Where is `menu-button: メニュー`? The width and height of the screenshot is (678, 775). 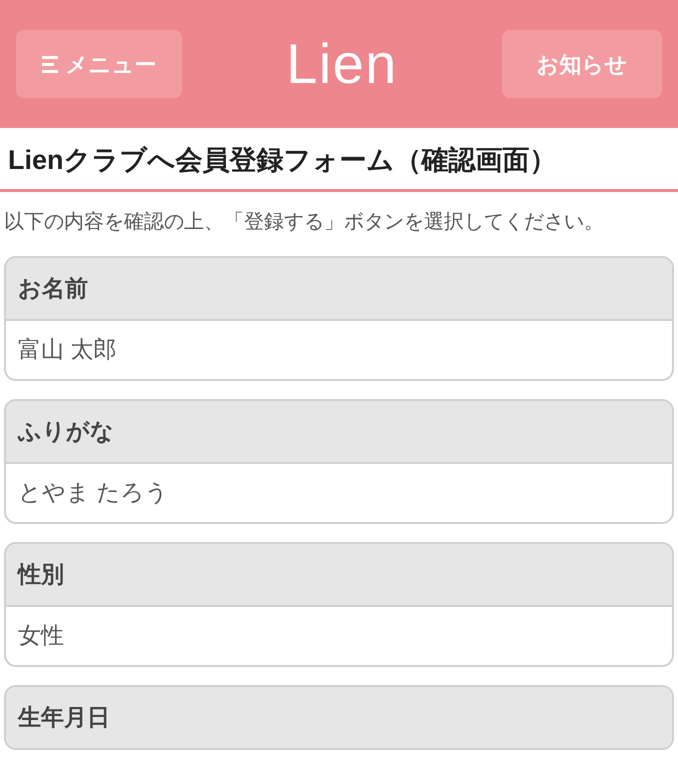 menu-button: メニュー is located at coordinates (99, 64).